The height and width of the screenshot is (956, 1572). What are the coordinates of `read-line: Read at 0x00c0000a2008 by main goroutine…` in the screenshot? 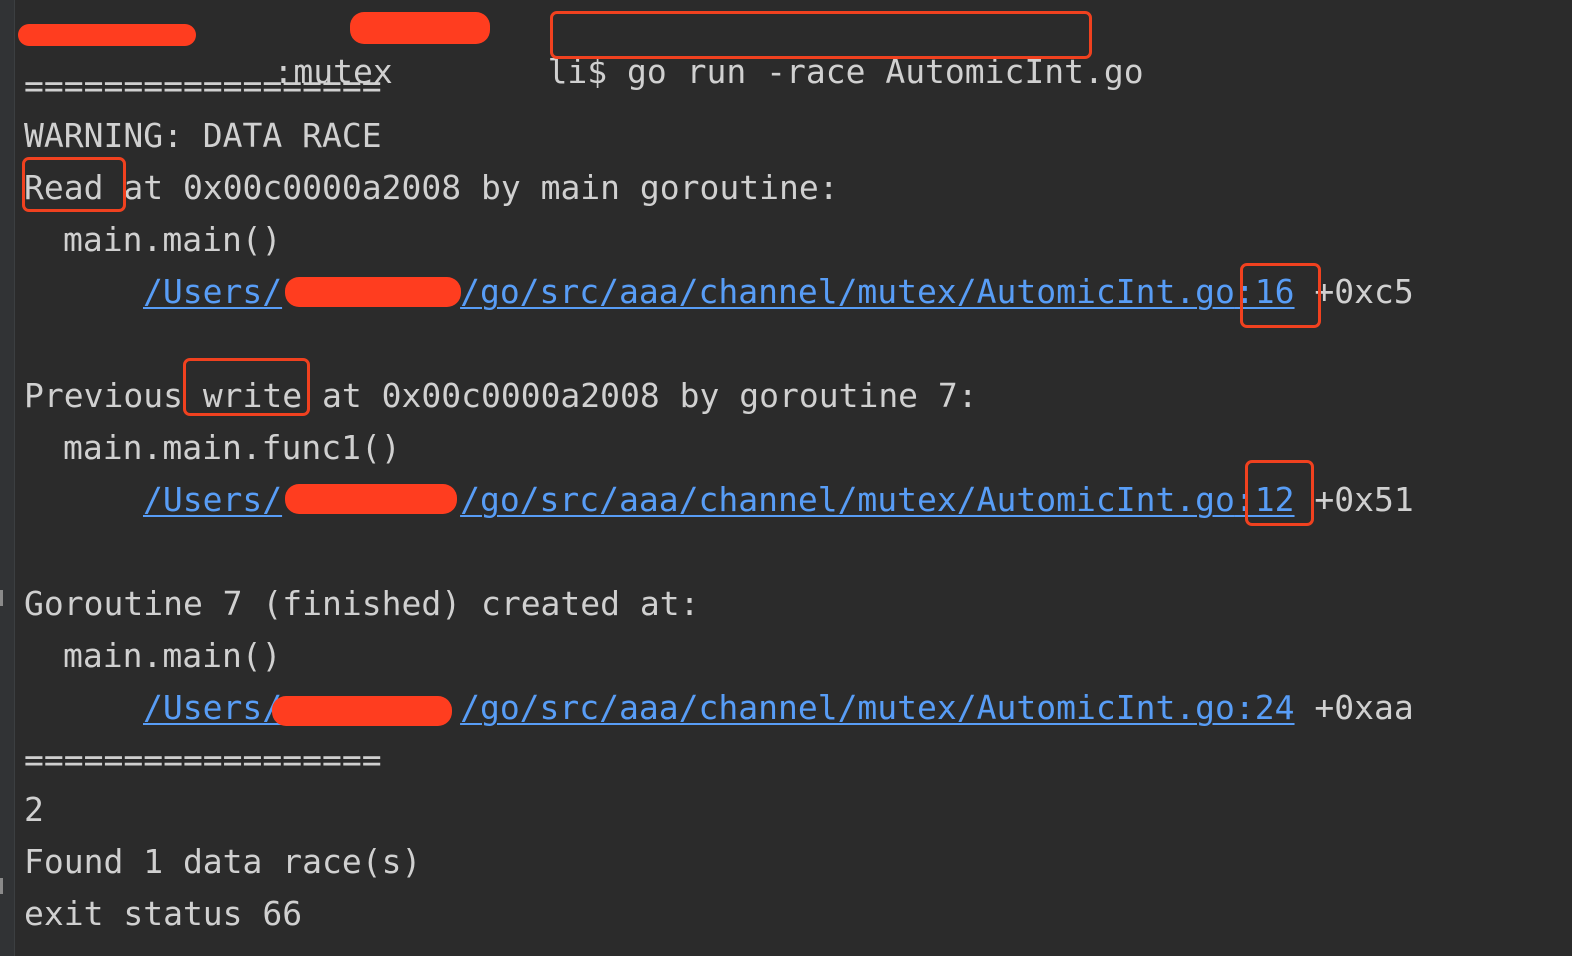 It's located at (431, 188).